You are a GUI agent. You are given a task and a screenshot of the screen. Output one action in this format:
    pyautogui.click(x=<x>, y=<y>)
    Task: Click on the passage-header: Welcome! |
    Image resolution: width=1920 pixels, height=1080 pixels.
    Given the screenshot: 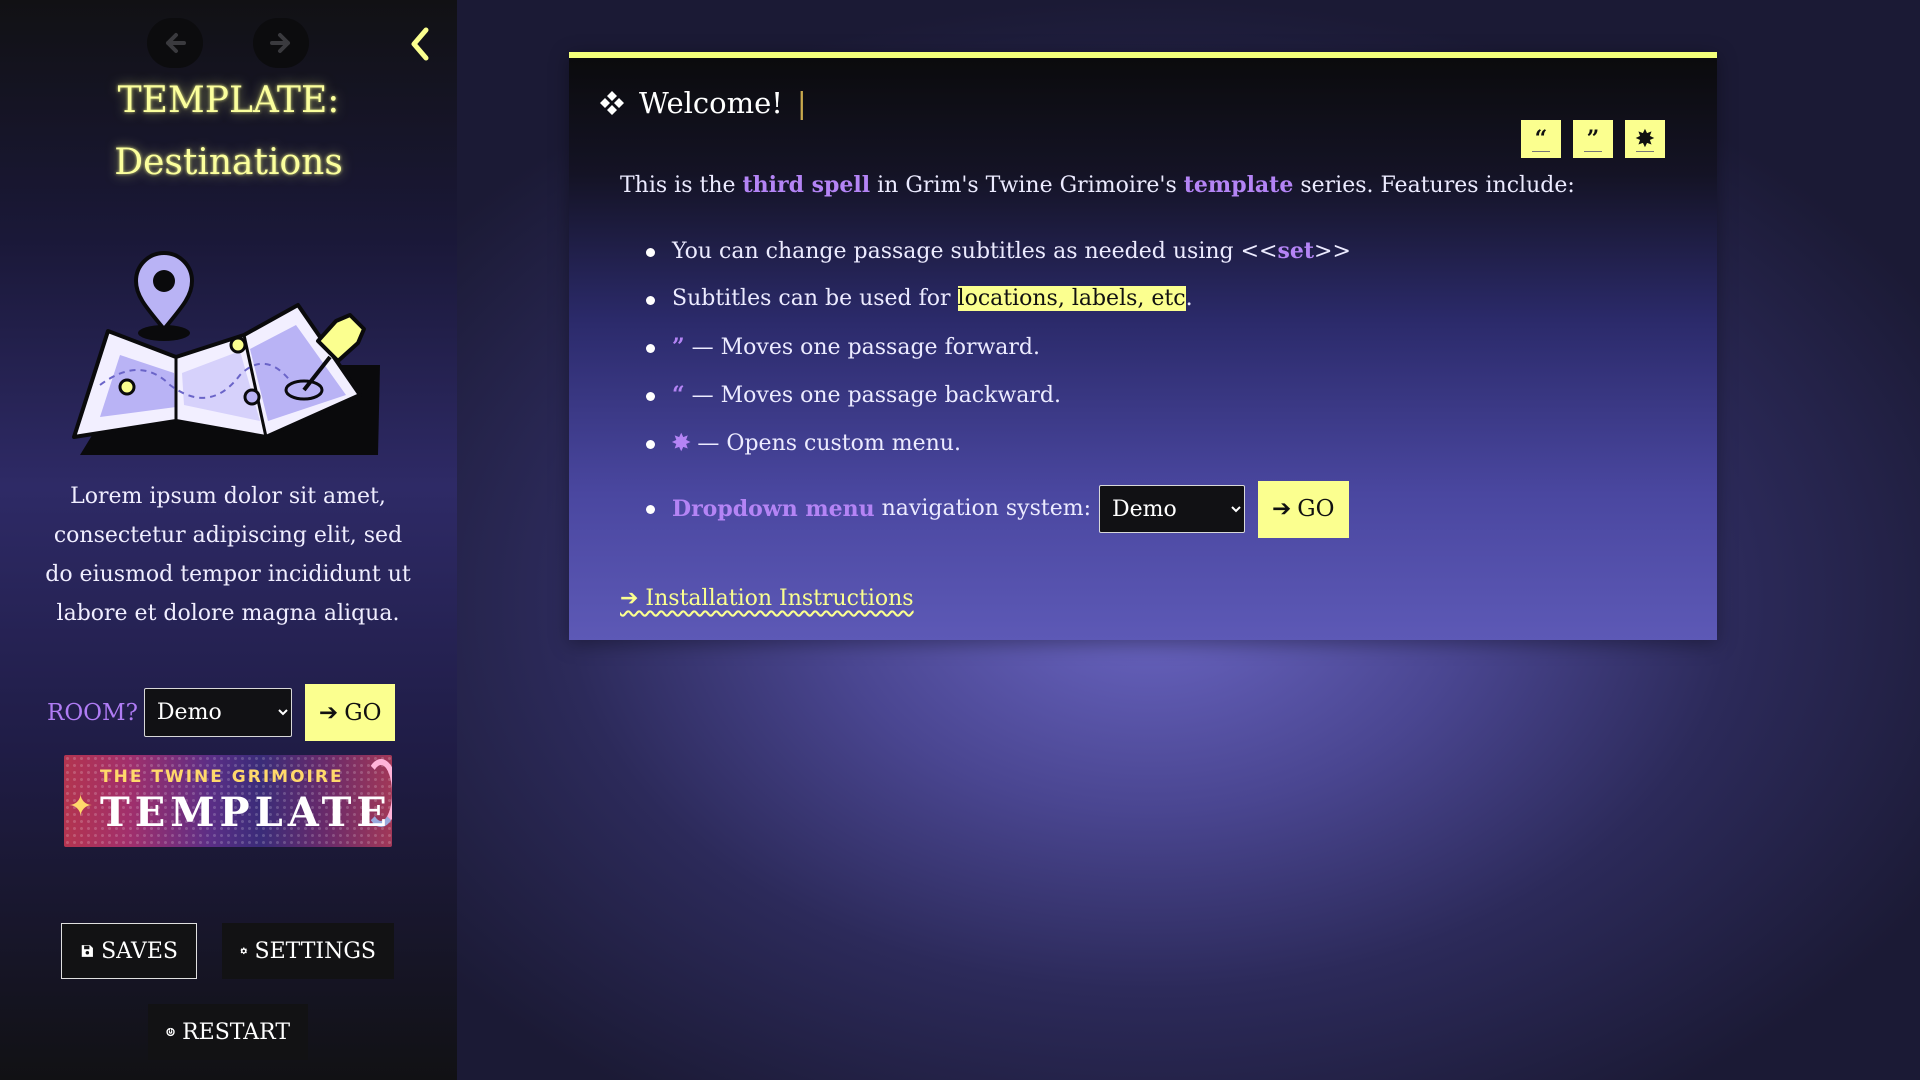 What is the action you would take?
    pyautogui.click(x=703, y=103)
    